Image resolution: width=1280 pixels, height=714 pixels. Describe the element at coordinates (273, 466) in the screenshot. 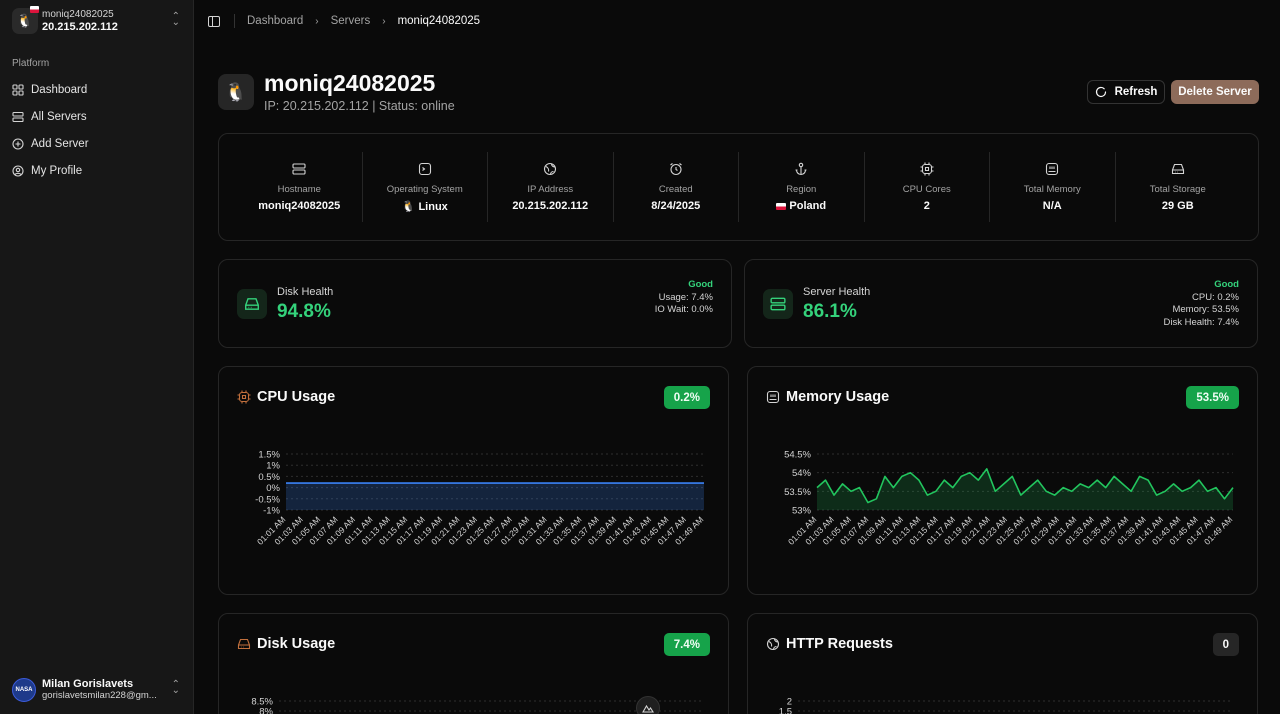

I see `y-tick-label: 1%` at that location.